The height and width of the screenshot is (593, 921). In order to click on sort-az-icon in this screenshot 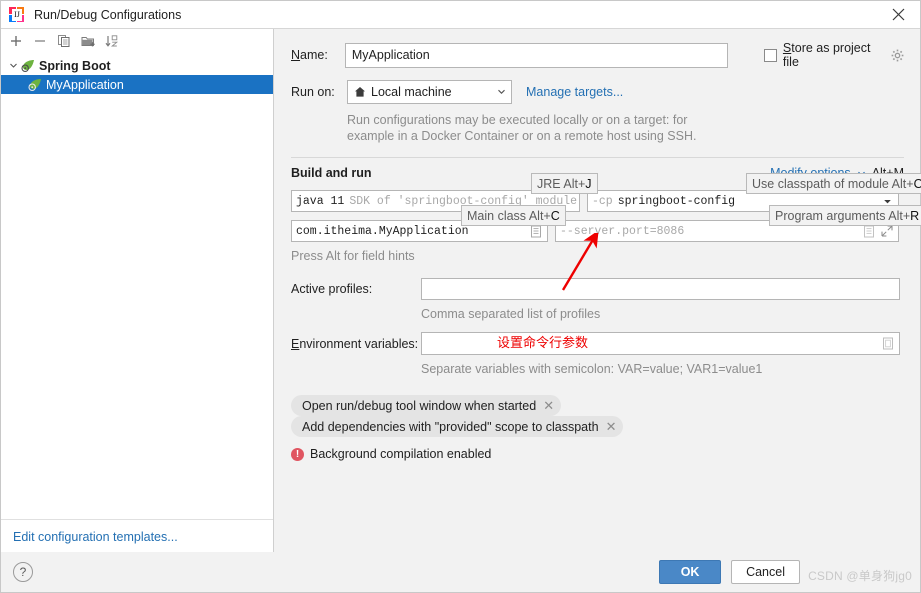, I will do `click(112, 41)`.